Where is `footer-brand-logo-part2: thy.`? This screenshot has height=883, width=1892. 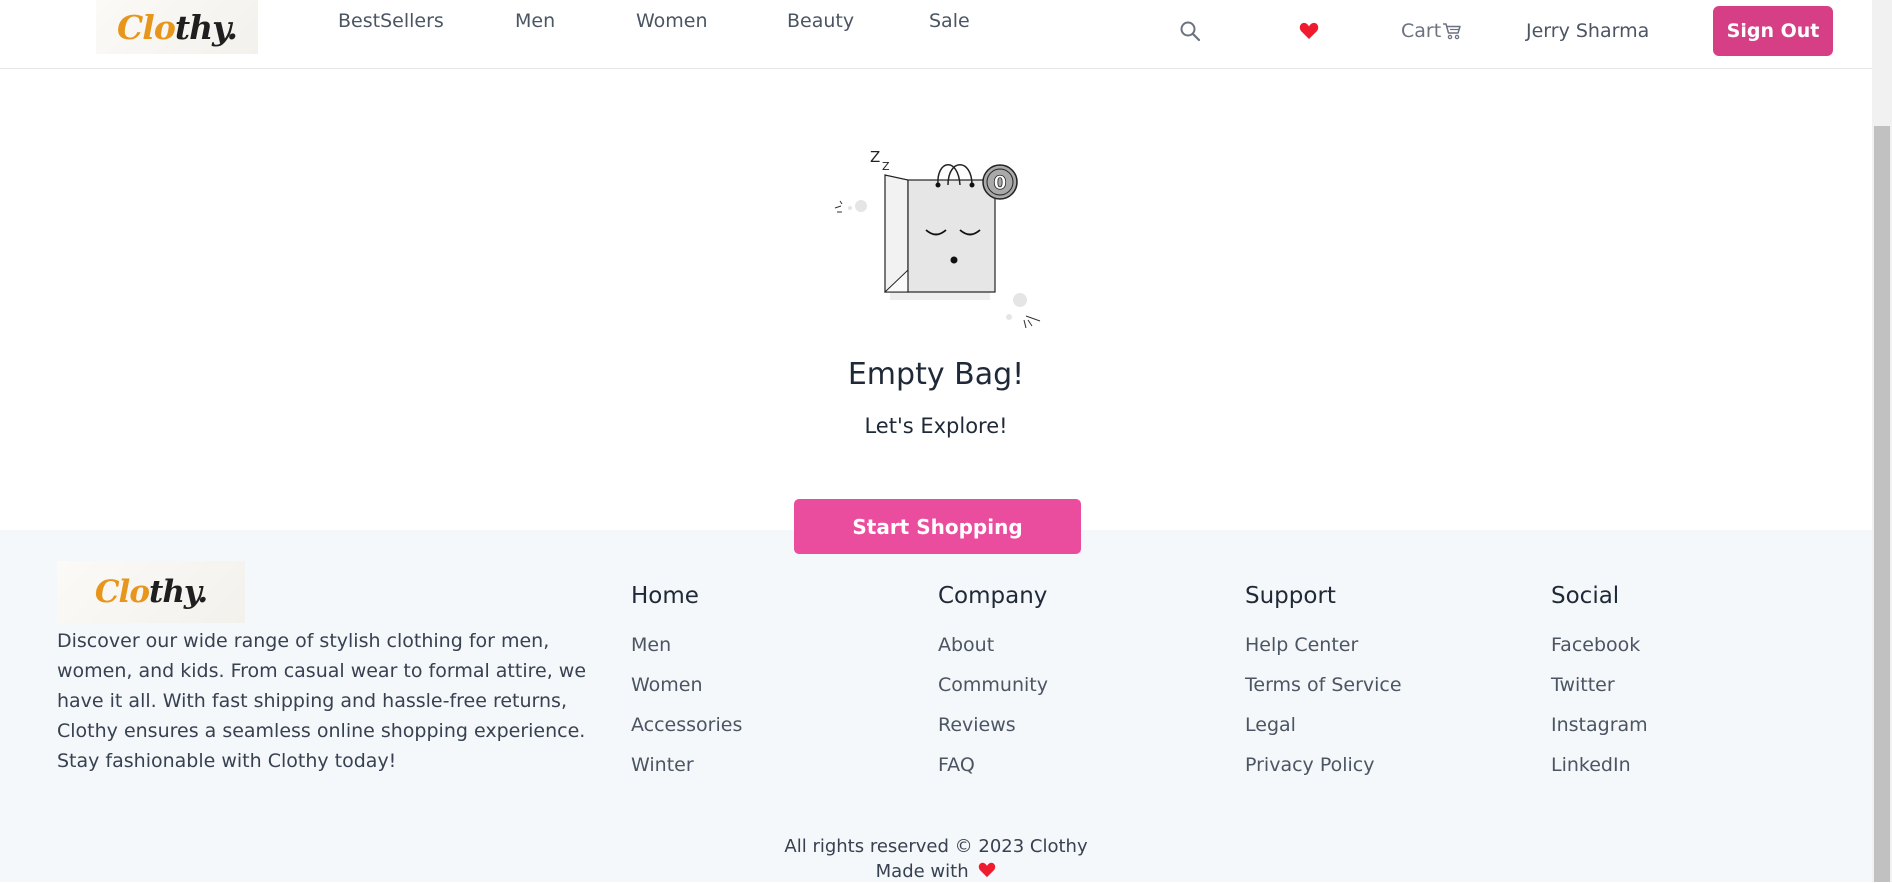 footer-brand-logo-part2: thy. is located at coordinates (178, 592).